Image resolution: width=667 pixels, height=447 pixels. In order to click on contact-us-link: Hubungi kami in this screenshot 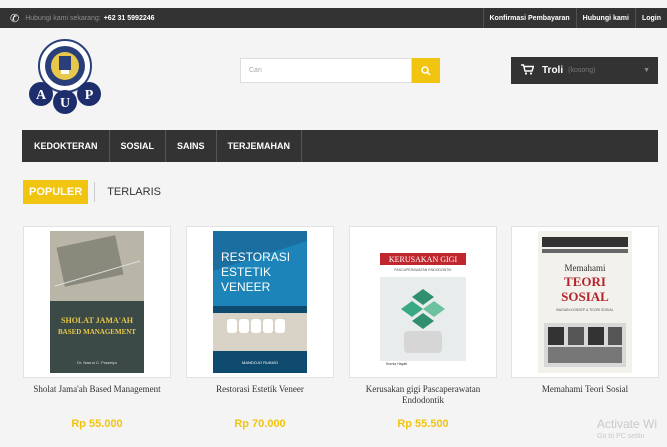, I will do `click(605, 18)`.